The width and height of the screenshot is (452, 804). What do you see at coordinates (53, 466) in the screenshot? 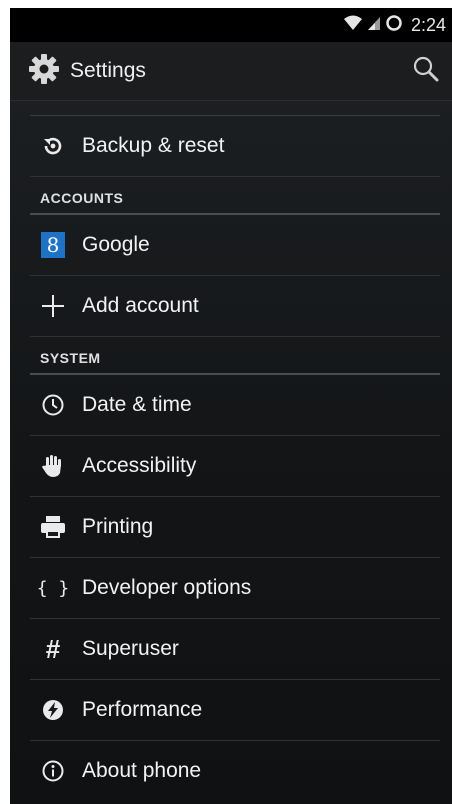
I see `hand-icon` at bounding box center [53, 466].